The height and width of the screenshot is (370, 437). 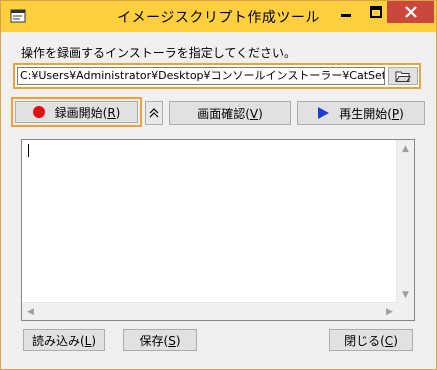 I want to click on minimize-button, so click(x=346, y=12).